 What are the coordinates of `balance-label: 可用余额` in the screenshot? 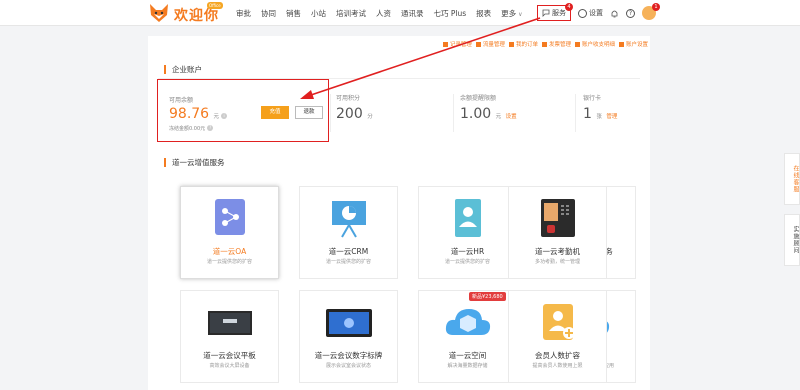 It's located at (181, 100).